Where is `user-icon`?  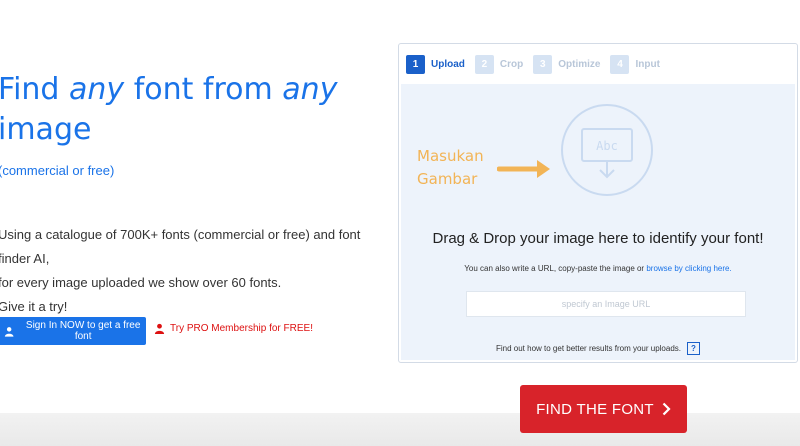
user-icon is located at coordinates (9, 331).